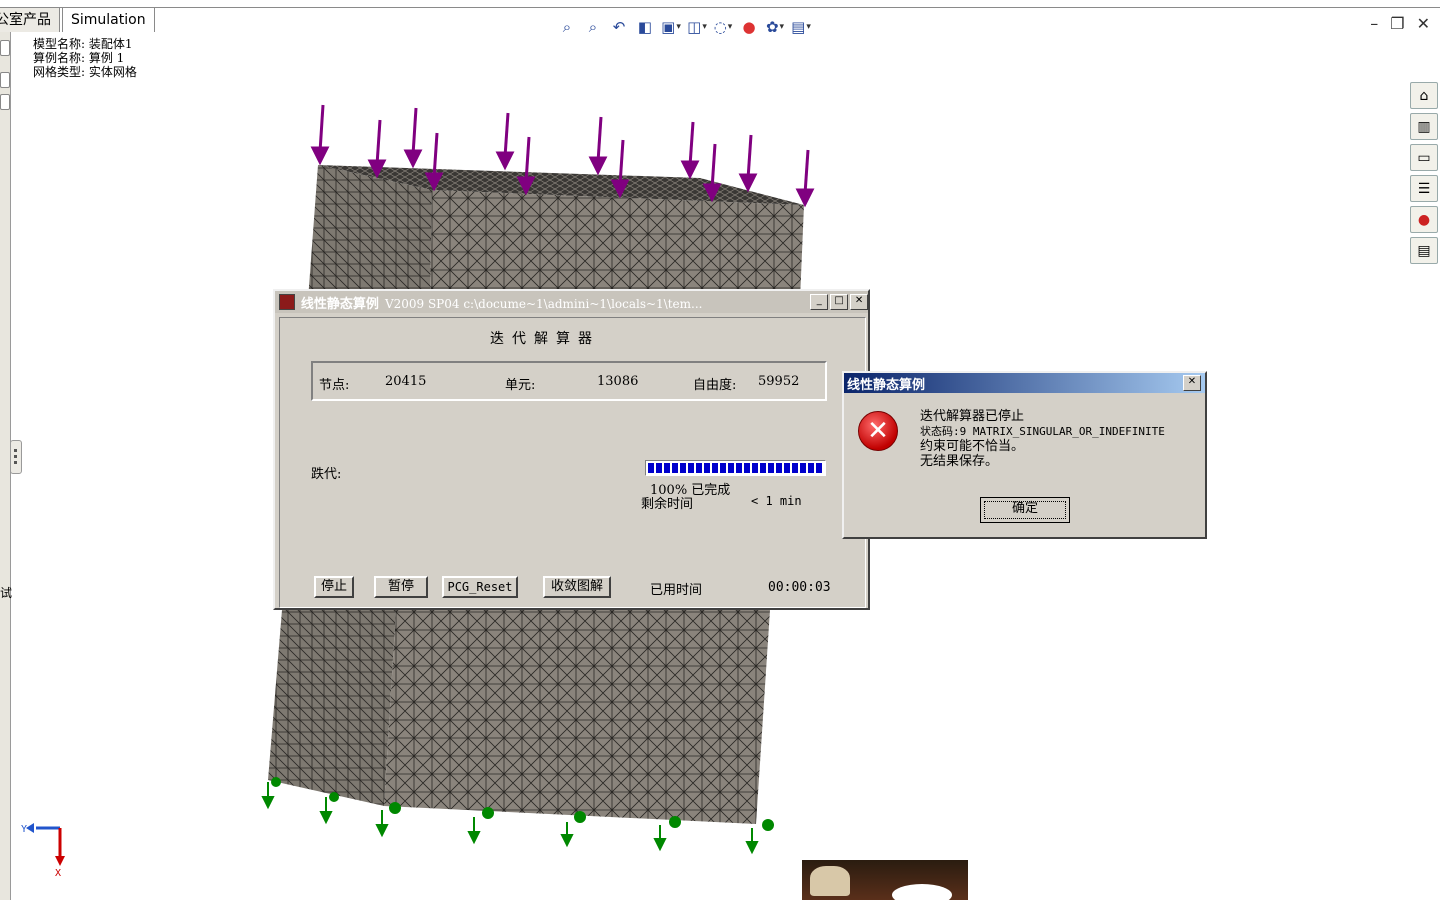  What do you see at coordinates (885, 880) in the screenshot?
I see `animation-thumbnail` at bounding box center [885, 880].